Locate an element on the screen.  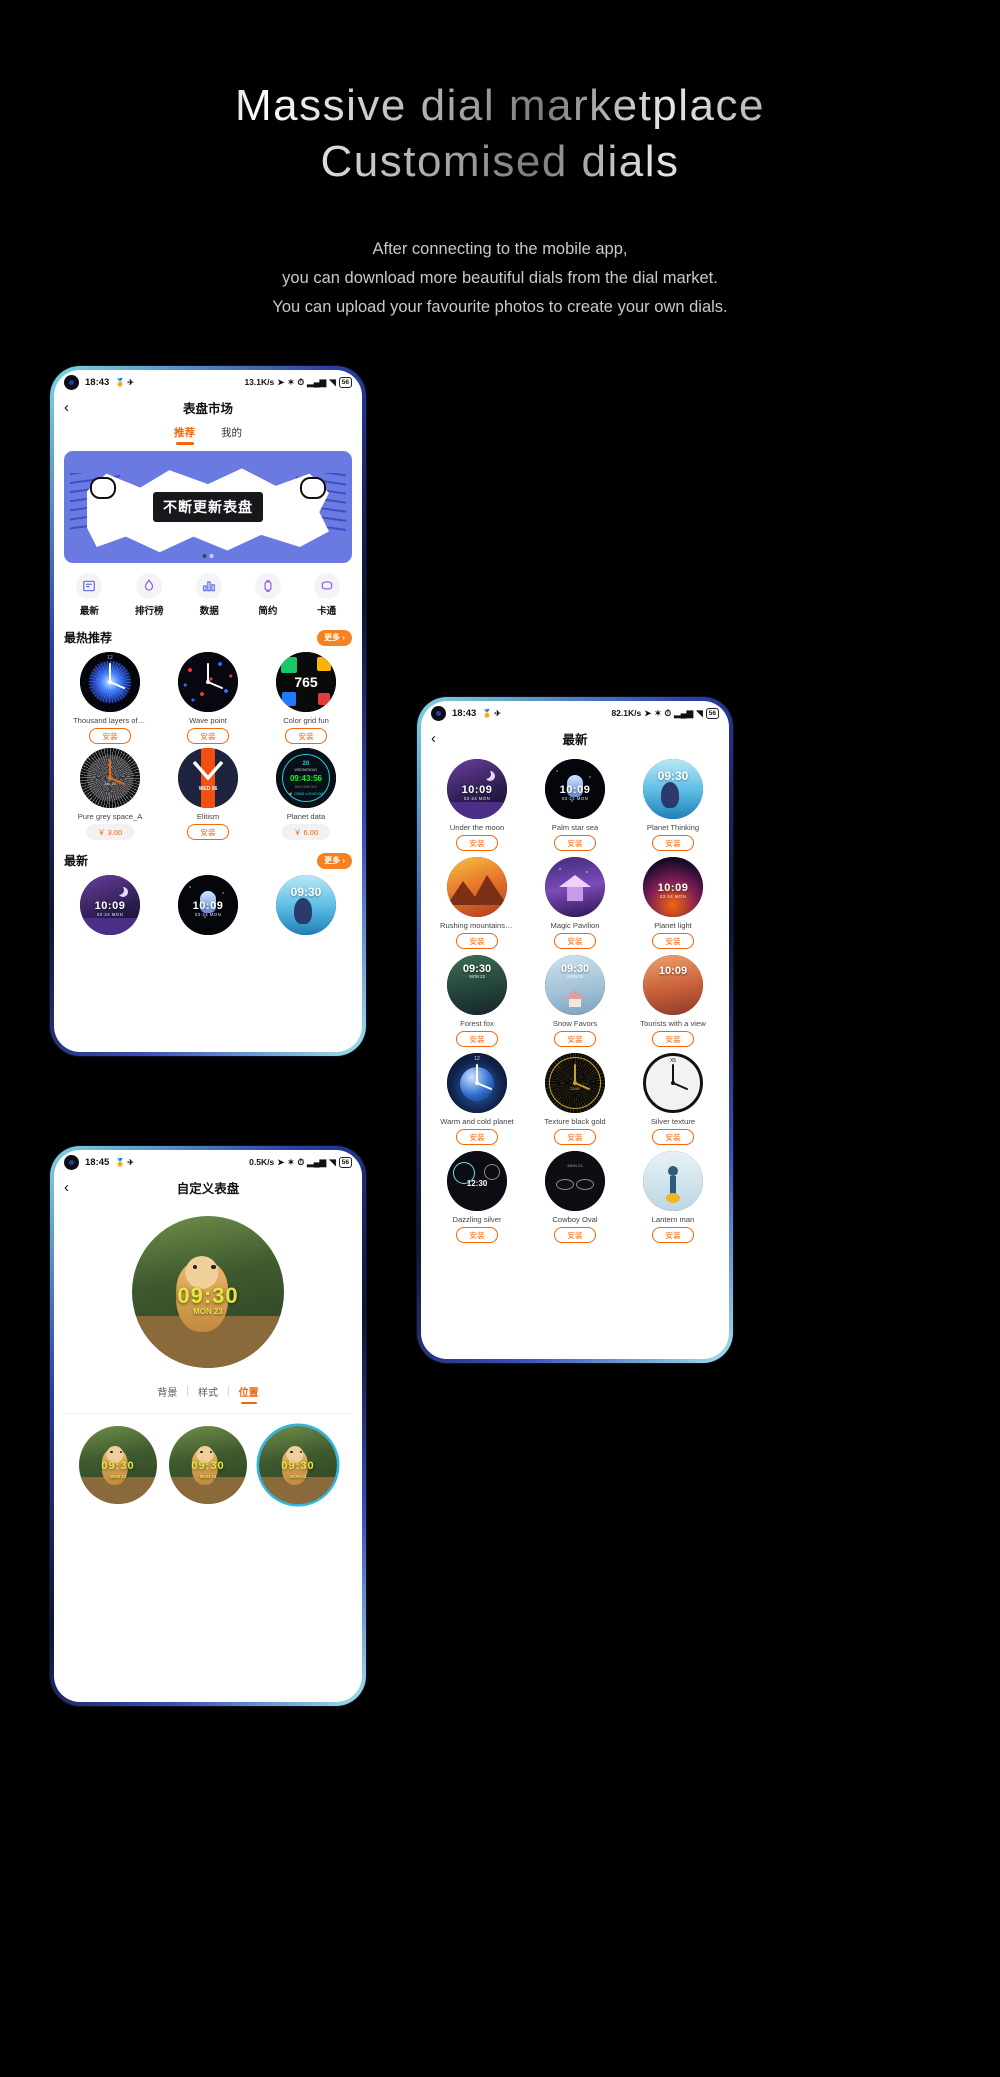
category-data: 数据 is located at coordinates (209, 595).